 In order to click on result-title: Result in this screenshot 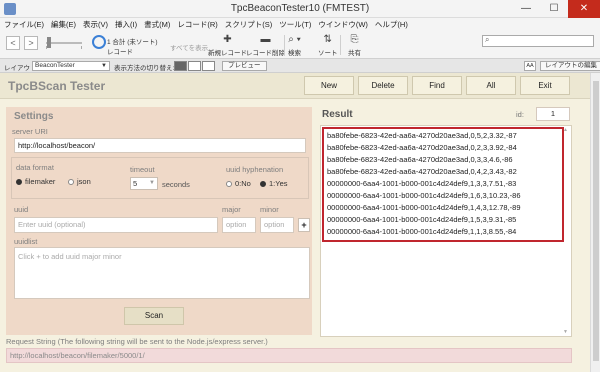, I will do `click(337, 114)`.